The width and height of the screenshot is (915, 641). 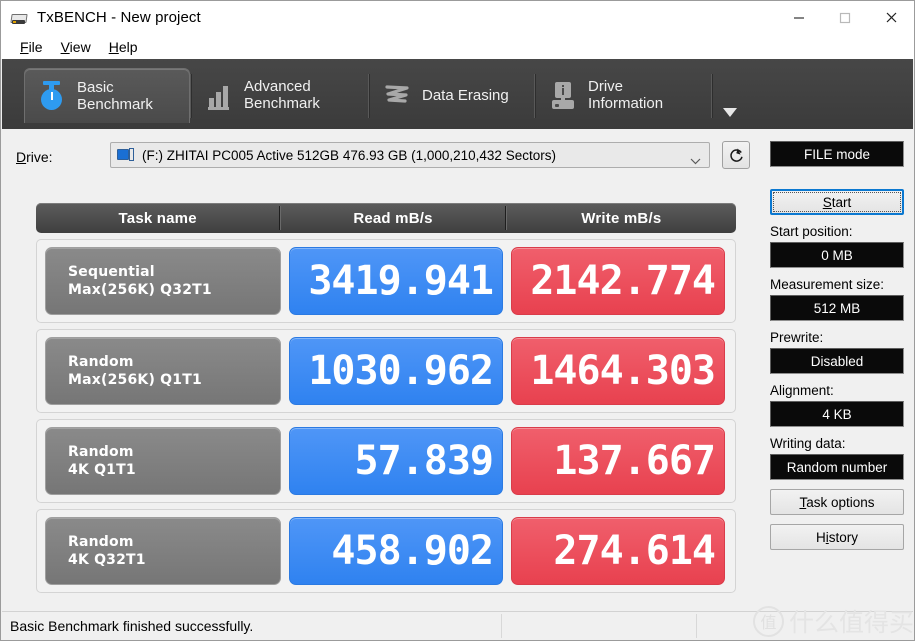 What do you see at coordinates (621, 218) in the screenshot?
I see `column-header-write: Write mB/s` at bounding box center [621, 218].